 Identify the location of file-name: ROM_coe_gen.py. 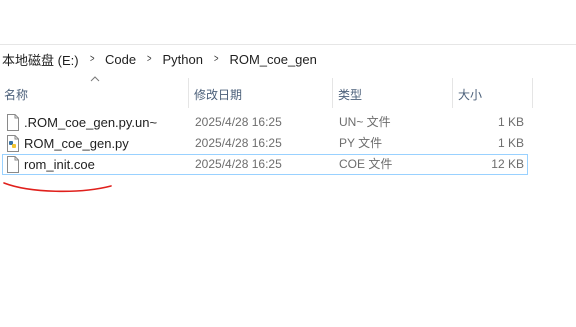
(76, 143).